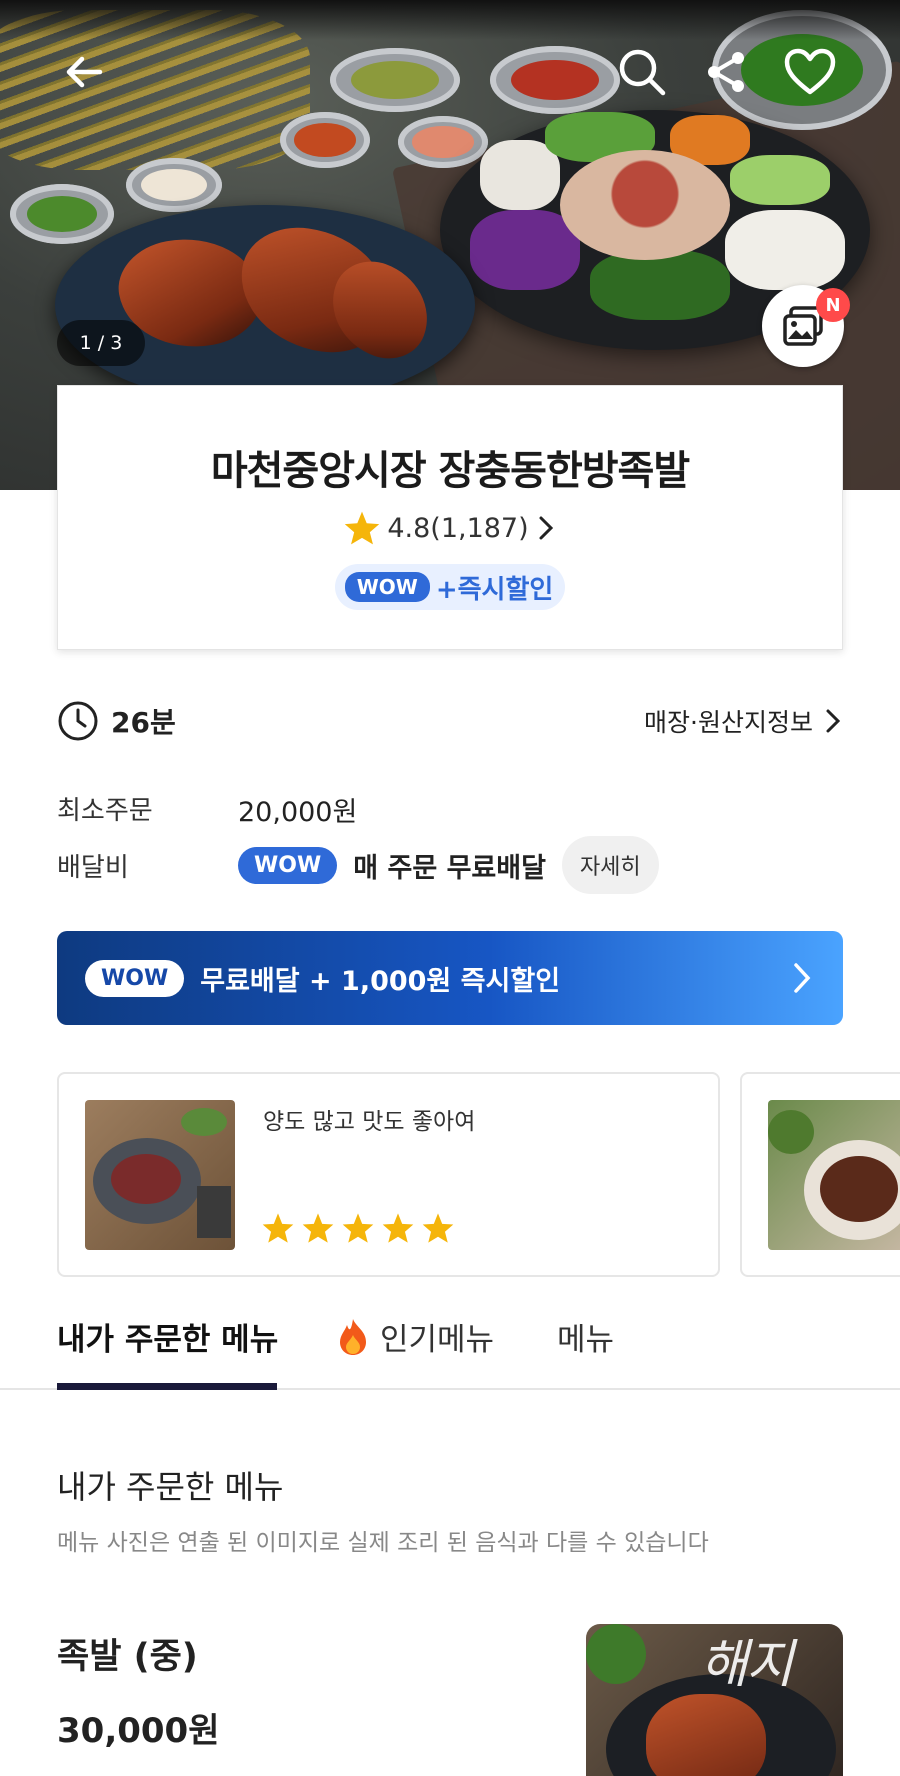  I want to click on menu-item-price: 30,000원, so click(138, 1731).